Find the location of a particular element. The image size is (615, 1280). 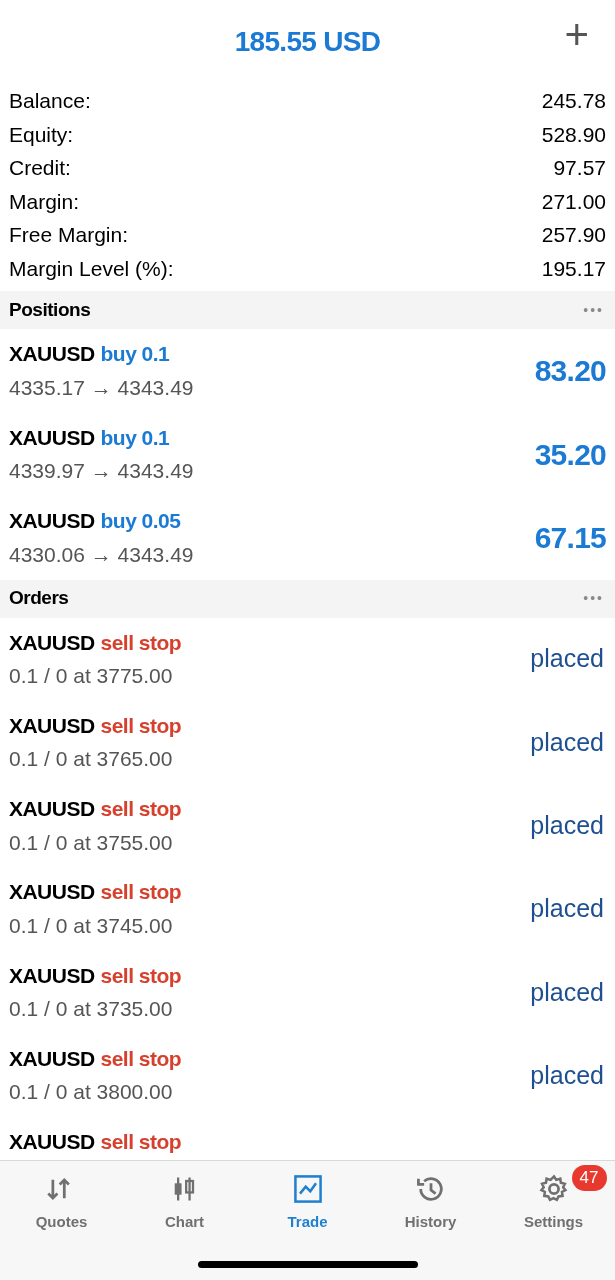

position-row: XAUUSD buy 0.1 4339.97 → 4343.49 35.20 is located at coordinates (307, 454).